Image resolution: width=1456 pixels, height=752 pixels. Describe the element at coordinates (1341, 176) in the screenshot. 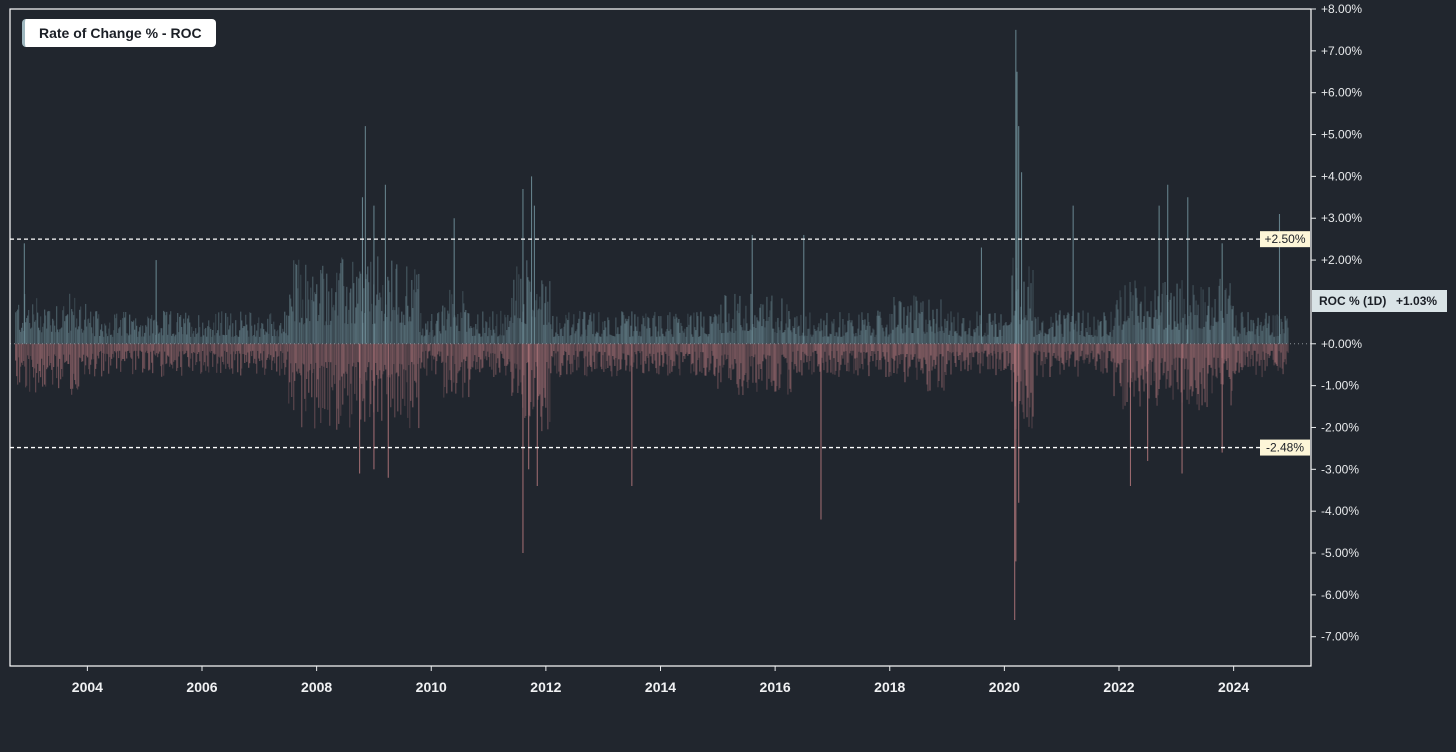

I see `y-tick-label: +4.00%` at that location.